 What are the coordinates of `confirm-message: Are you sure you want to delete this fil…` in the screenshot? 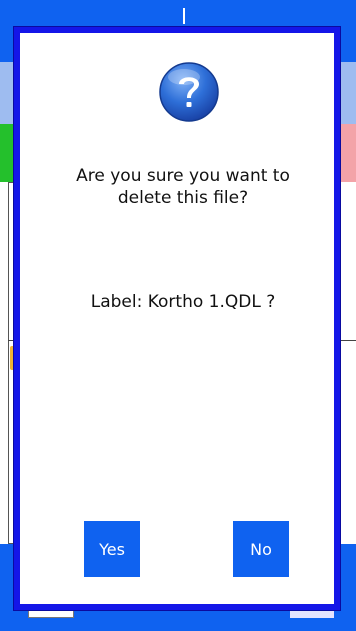 It's located at (183, 187).